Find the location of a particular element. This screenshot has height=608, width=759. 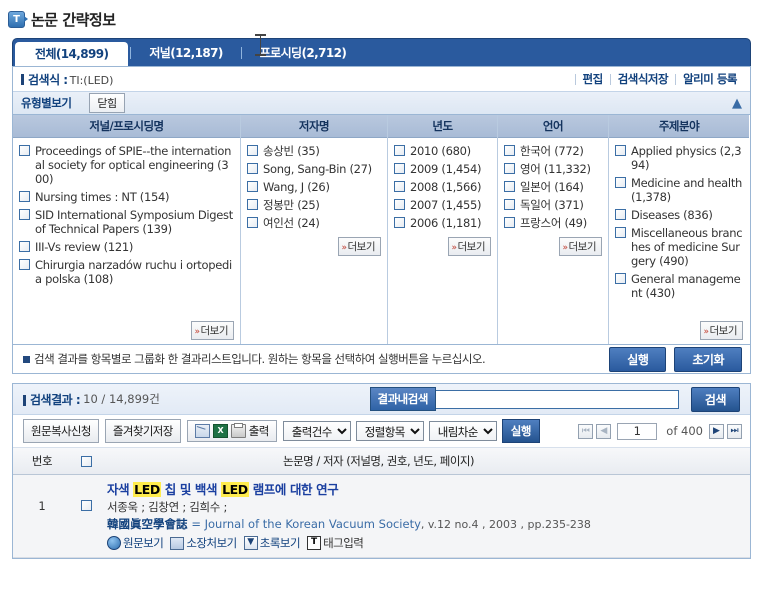

next-page-button: ▶ is located at coordinates (716, 431).